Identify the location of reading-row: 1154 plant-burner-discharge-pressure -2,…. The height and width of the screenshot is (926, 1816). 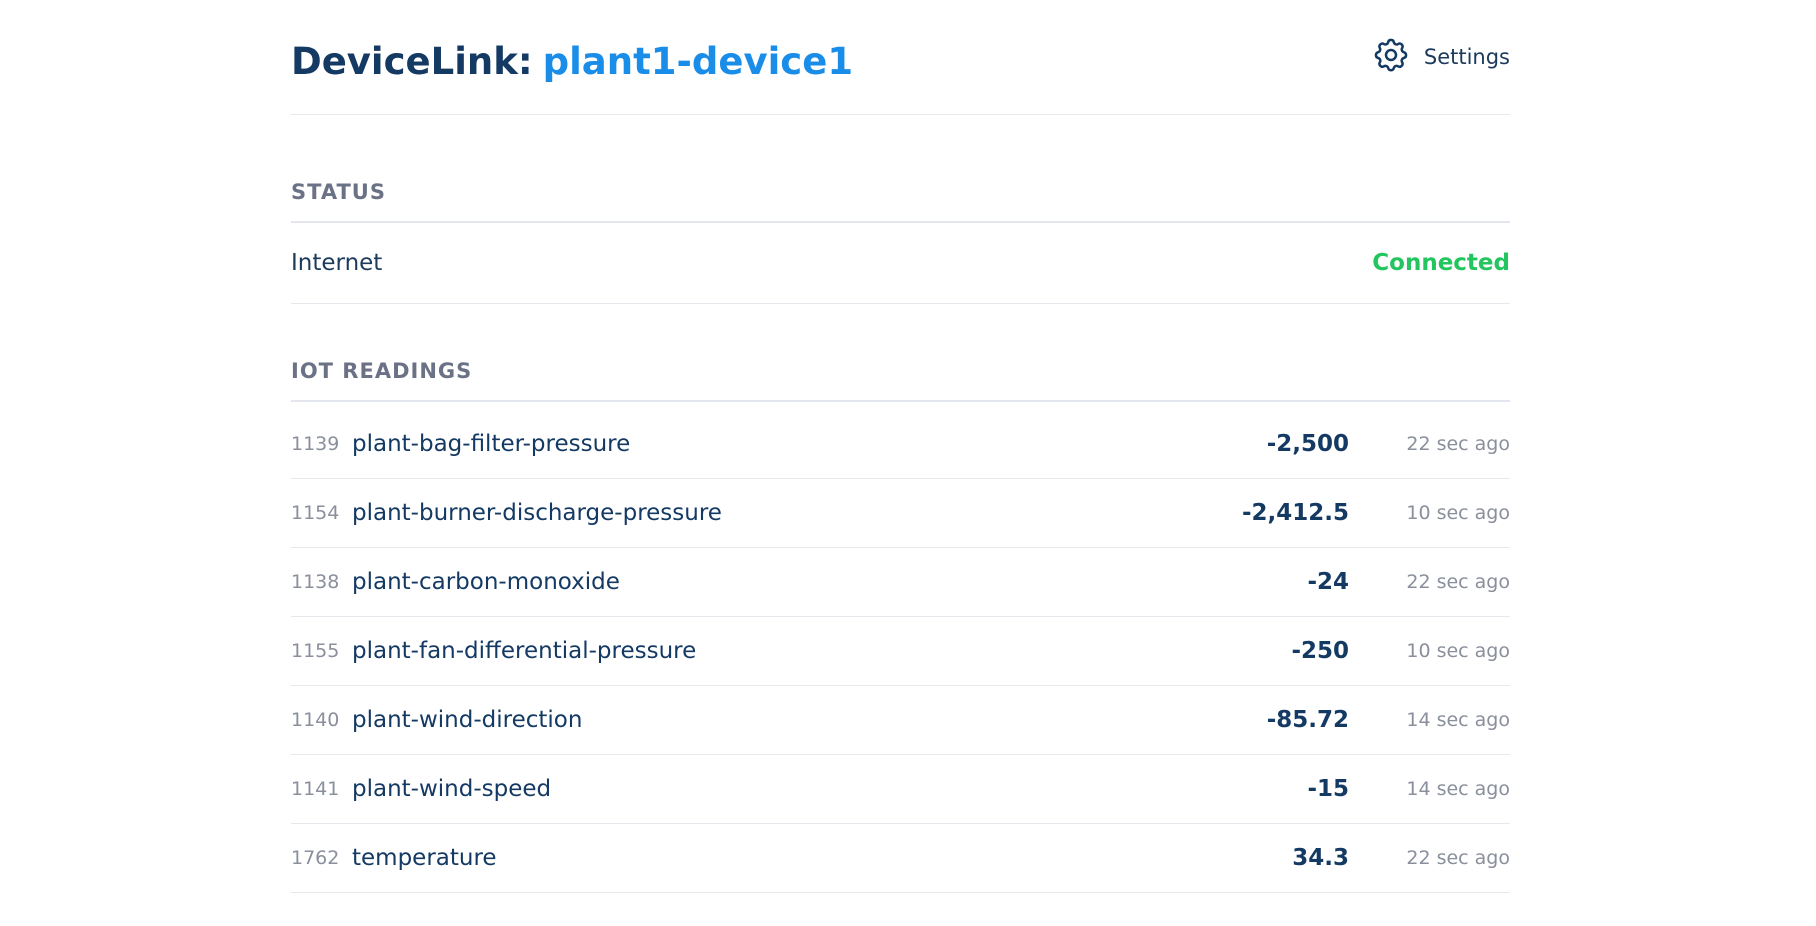
(900, 513).